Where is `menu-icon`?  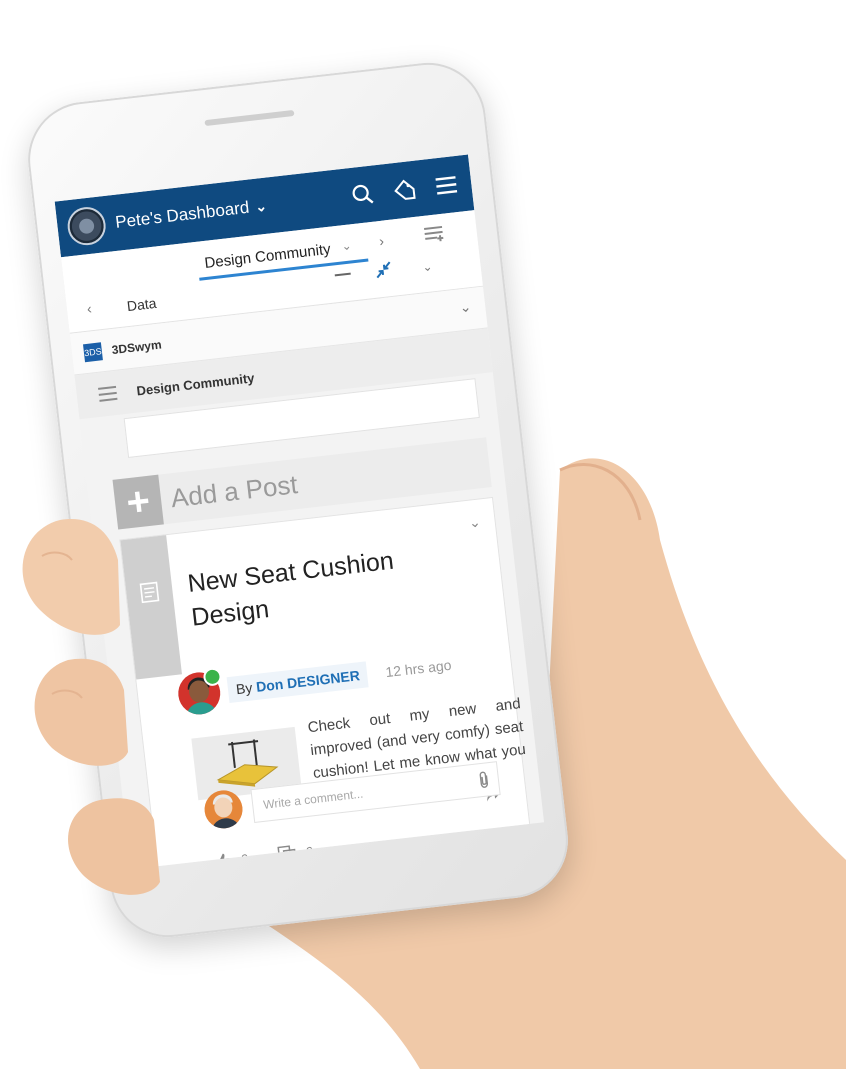
menu-icon is located at coordinates (446, 185).